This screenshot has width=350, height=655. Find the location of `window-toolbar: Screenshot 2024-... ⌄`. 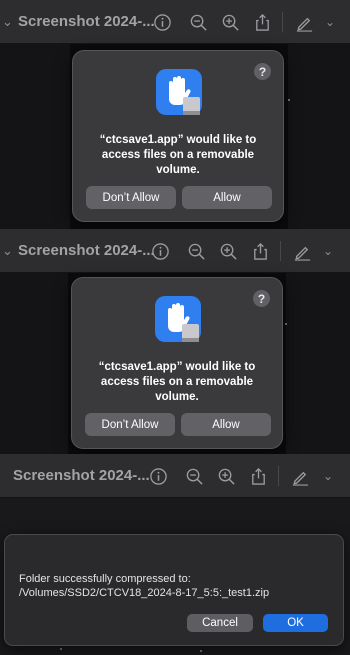

window-toolbar: Screenshot 2024-... ⌄ is located at coordinates (175, 476).